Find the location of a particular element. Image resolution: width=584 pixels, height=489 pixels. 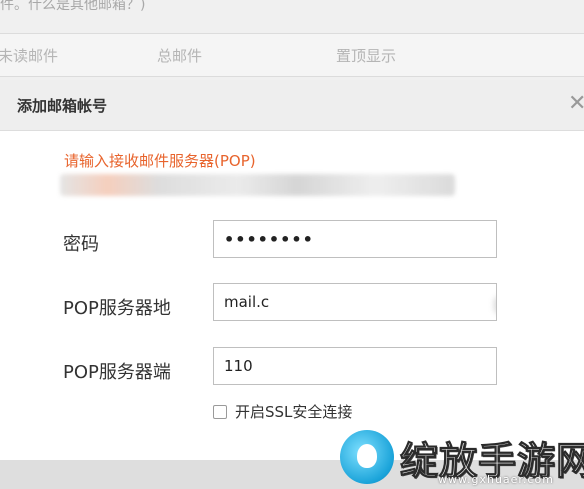

password-field: •••••••• is located at coordinates (355, 239).